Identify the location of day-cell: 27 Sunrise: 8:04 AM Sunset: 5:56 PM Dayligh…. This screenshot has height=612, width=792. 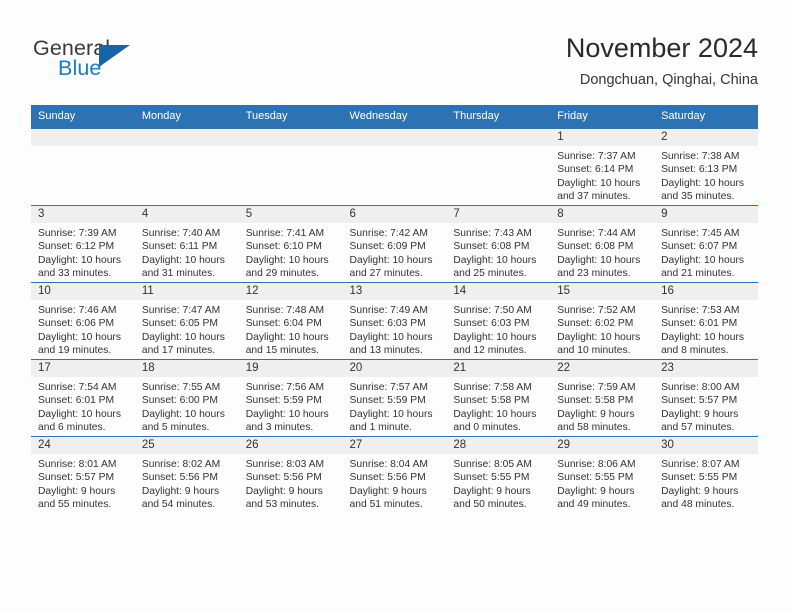
(394, 474).